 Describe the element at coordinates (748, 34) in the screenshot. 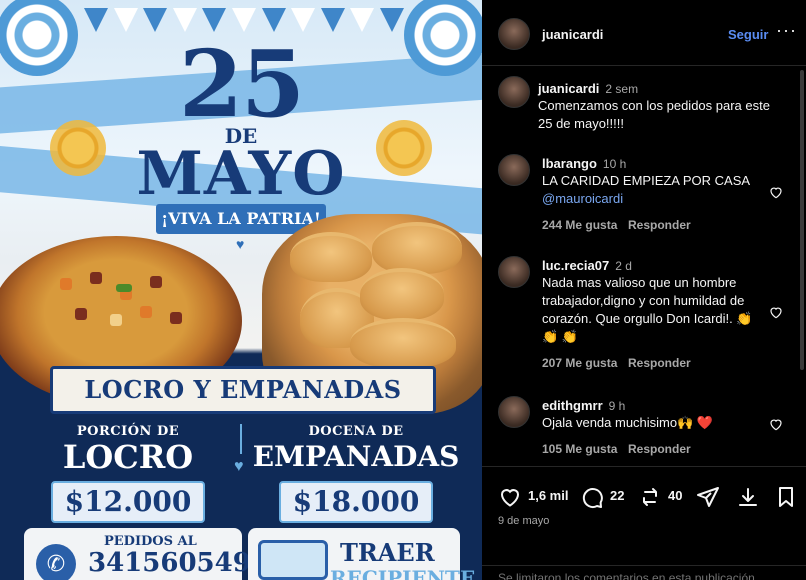

I see `follow-button: Seguir` at that location.